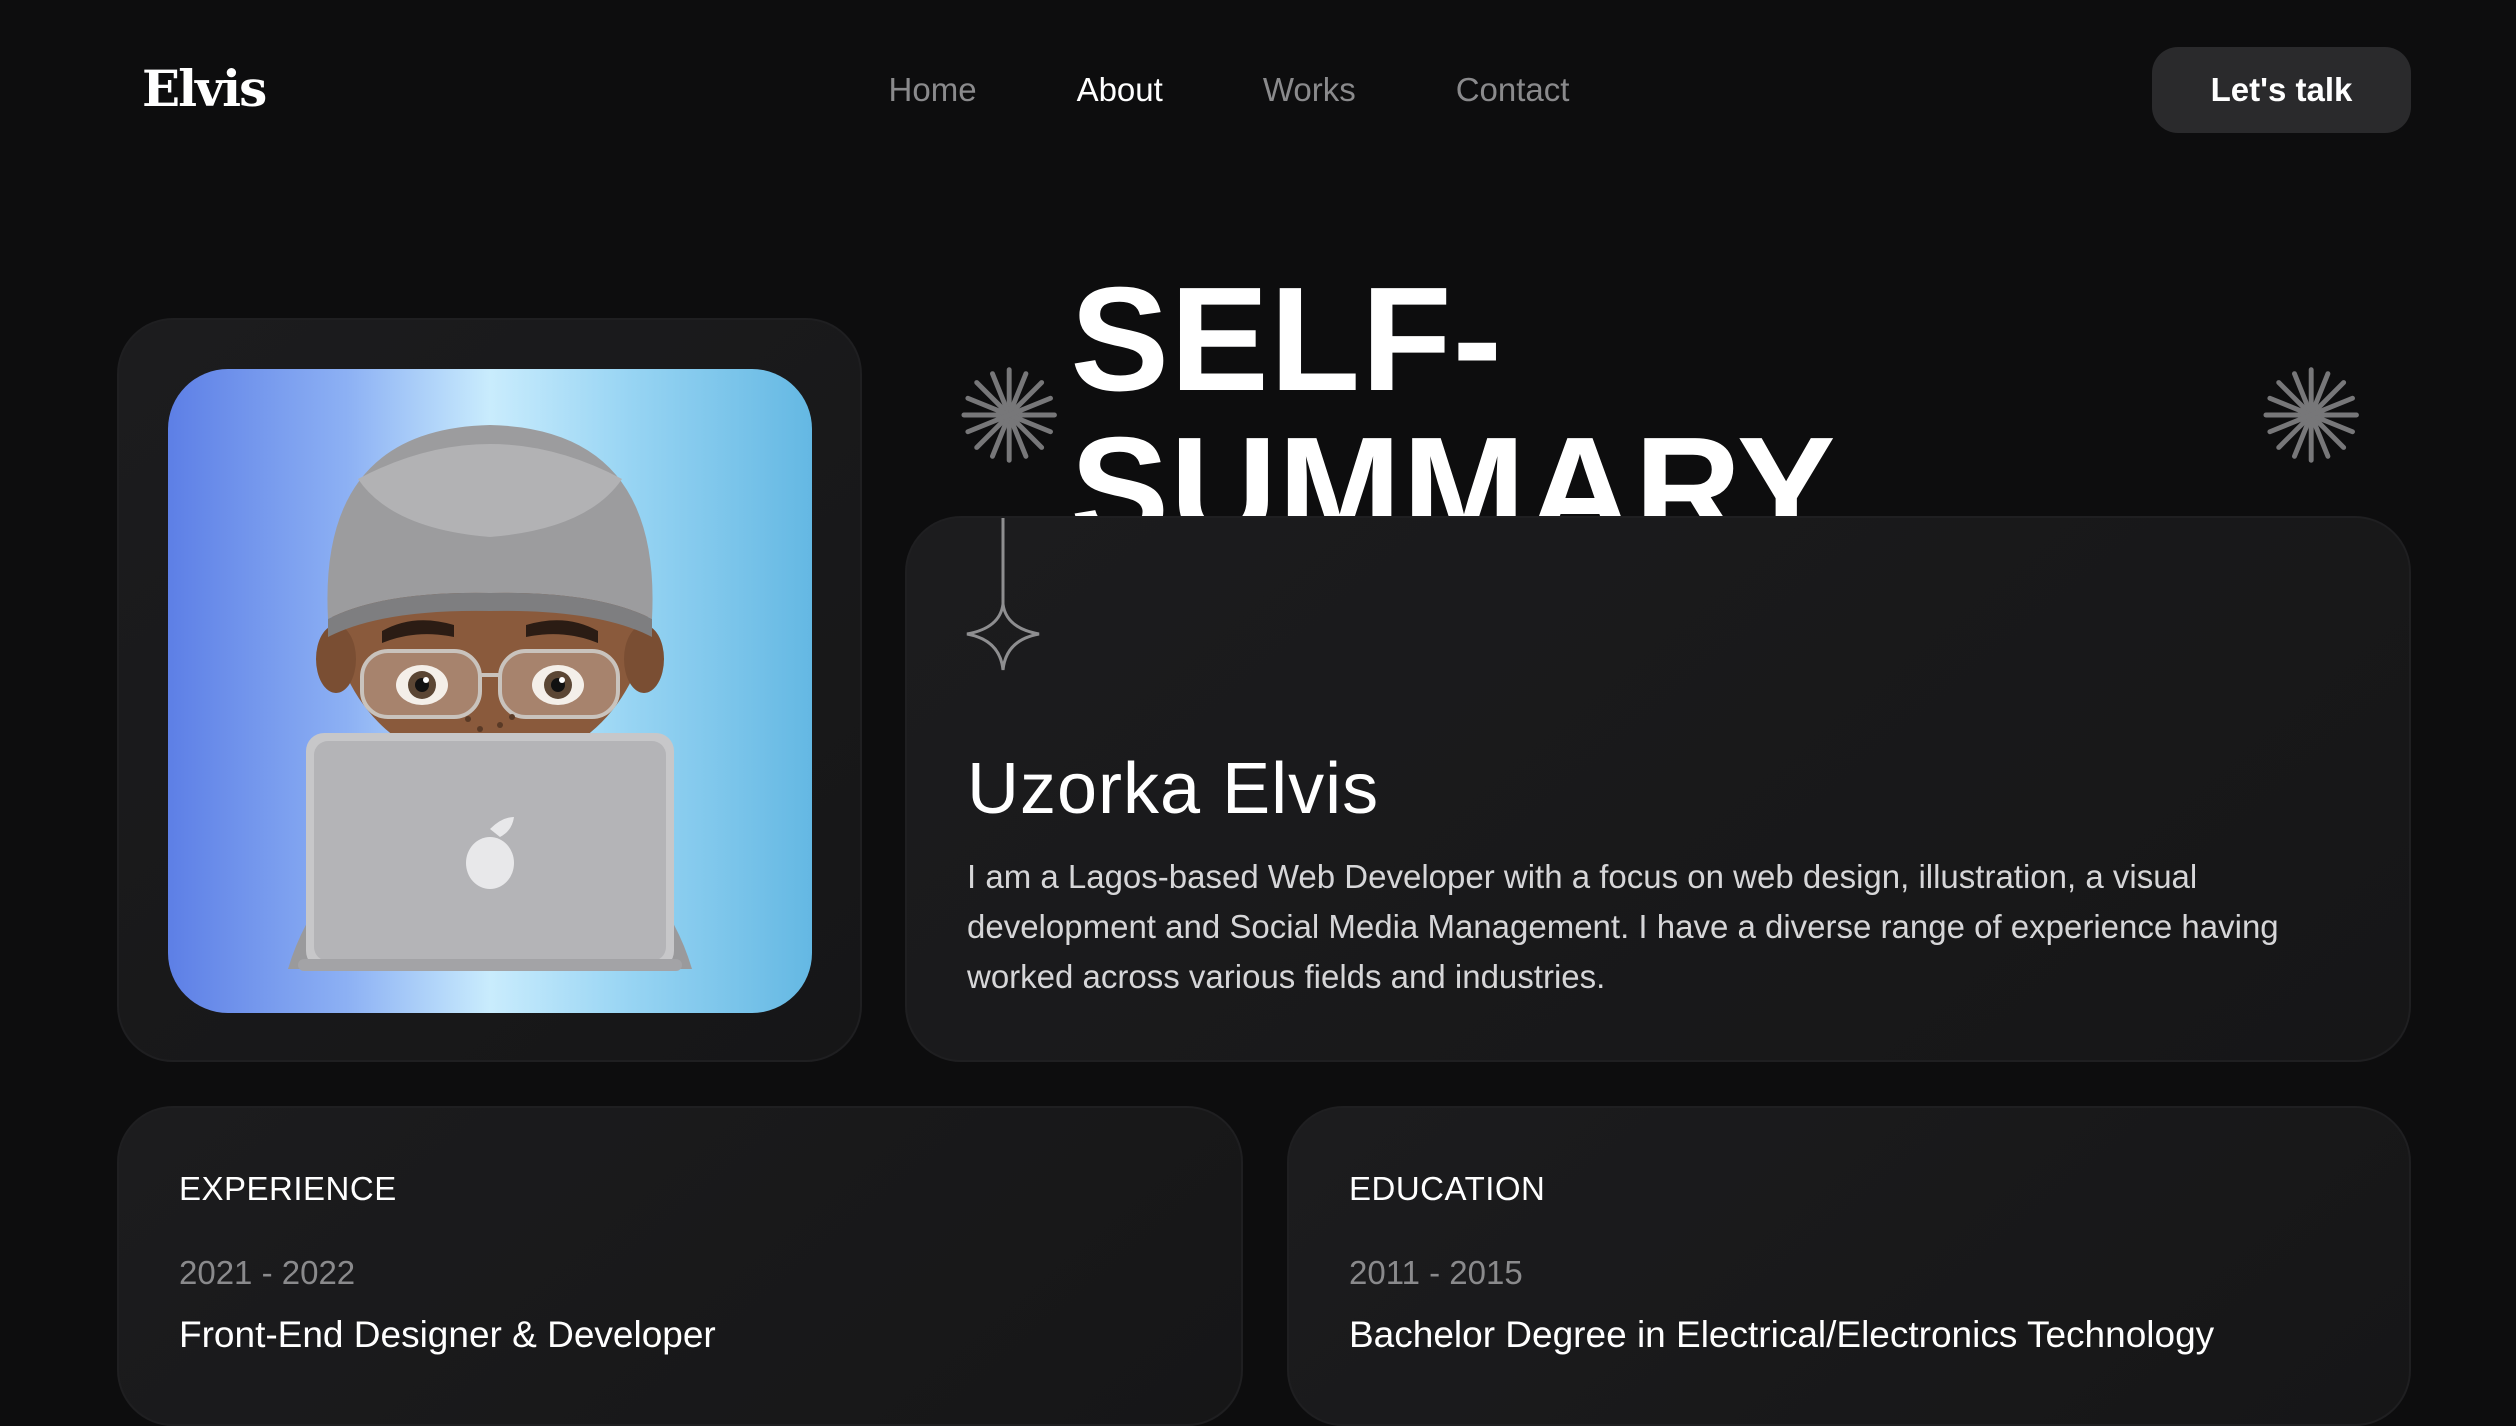  I want to click on logo-text: Elvis, so click(204, 88).